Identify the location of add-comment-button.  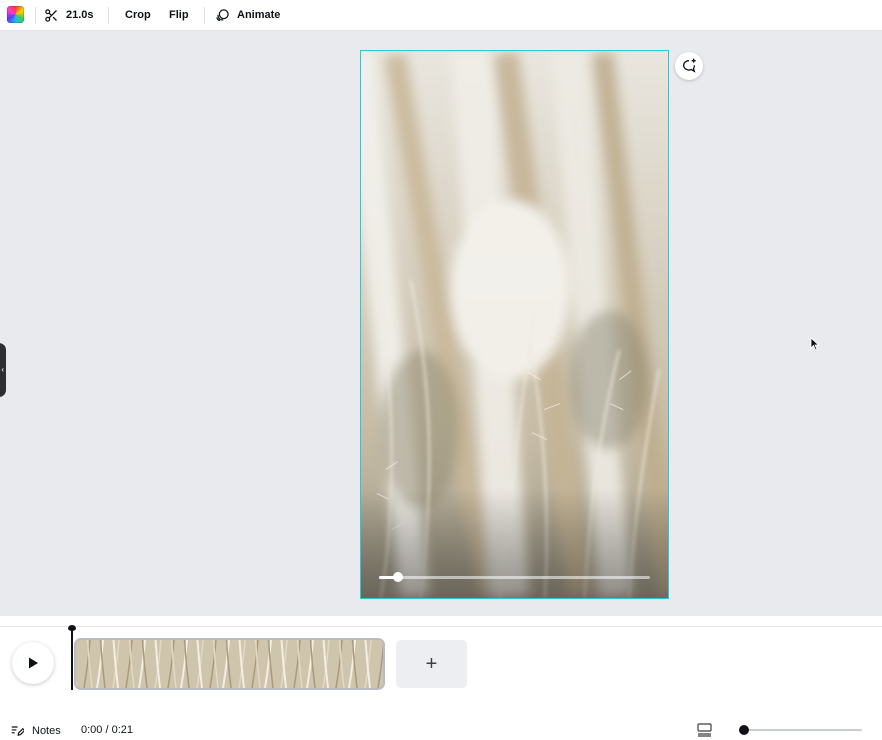
(689, 66).